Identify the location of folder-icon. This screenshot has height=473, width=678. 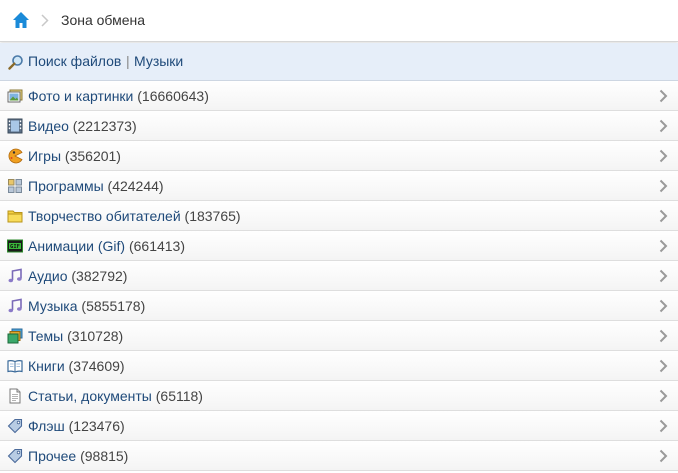
(15, 216).